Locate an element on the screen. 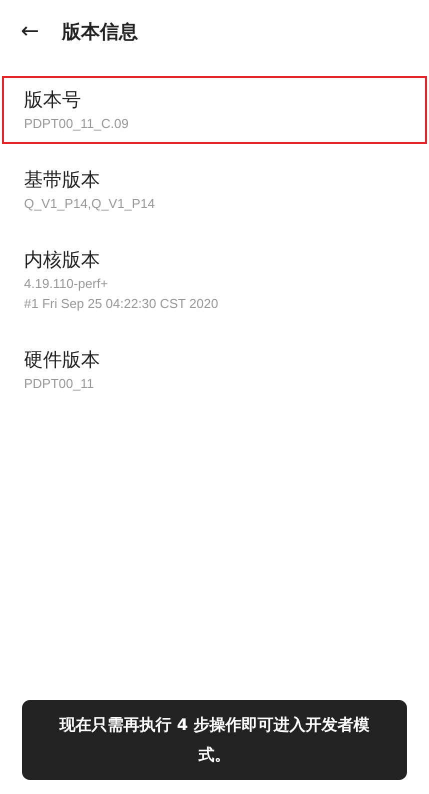  item-value: PDPT00_11 is located at coordinates (59, 384).